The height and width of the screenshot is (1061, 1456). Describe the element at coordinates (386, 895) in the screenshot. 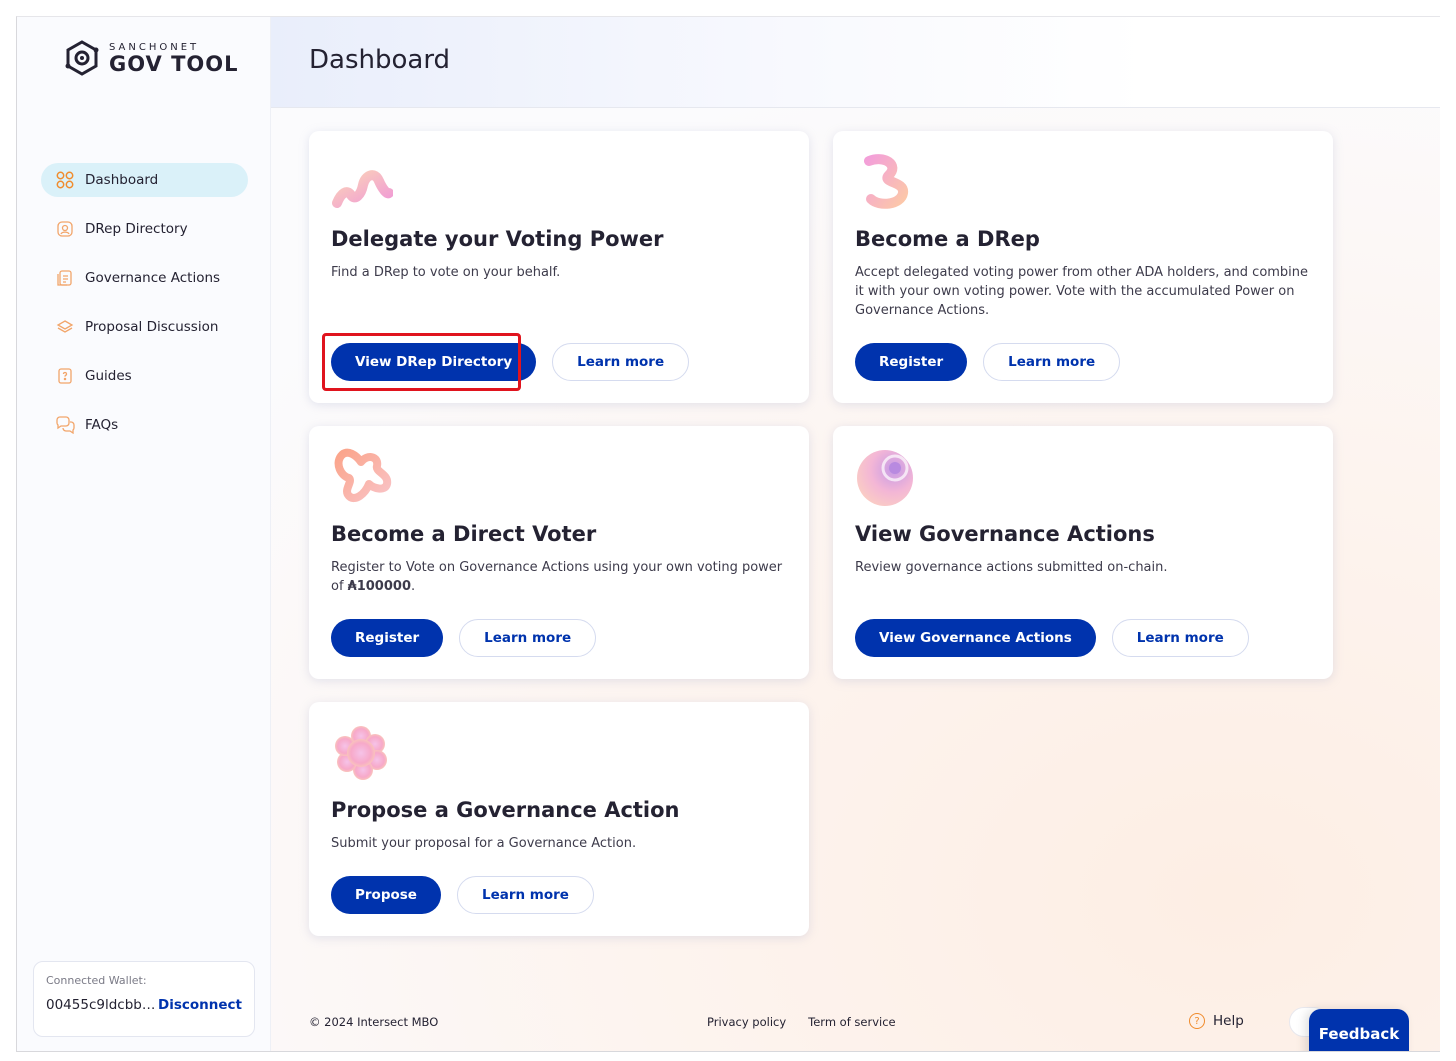

I see `propose-button: Propose` at that location.